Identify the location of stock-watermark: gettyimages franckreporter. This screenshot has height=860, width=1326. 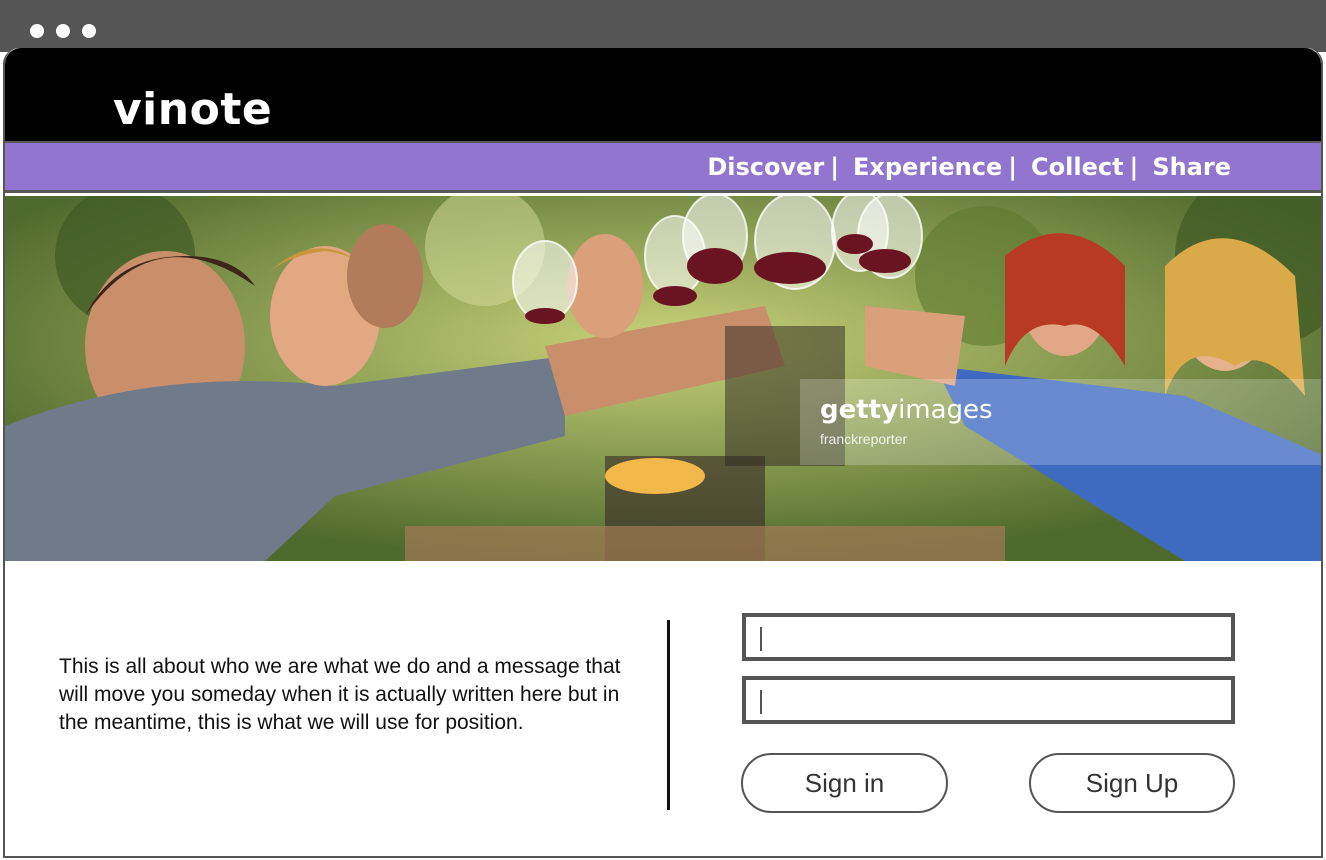
(1060, 422).